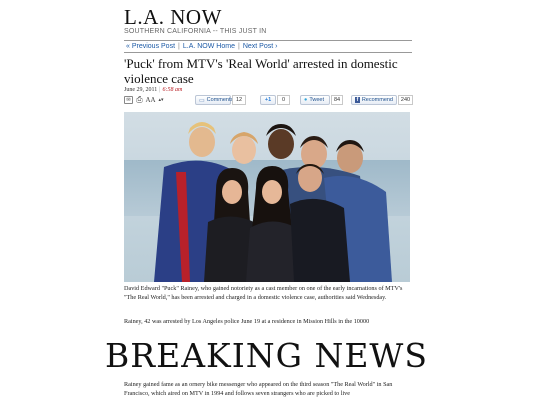 The height and width of the screenshot is (400, 533). What do you see at coordinates (141, 90) in the screenshot?
I see `article-date: June 29, 2011` at bounding box center [141, 90].